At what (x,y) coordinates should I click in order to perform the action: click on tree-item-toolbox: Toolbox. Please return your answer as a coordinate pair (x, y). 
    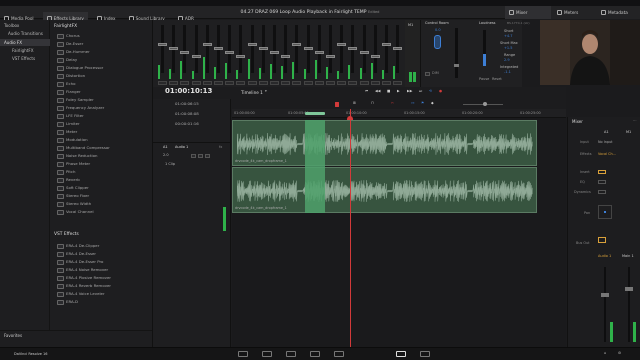
    Looking at the image, I should click on (11, 25).